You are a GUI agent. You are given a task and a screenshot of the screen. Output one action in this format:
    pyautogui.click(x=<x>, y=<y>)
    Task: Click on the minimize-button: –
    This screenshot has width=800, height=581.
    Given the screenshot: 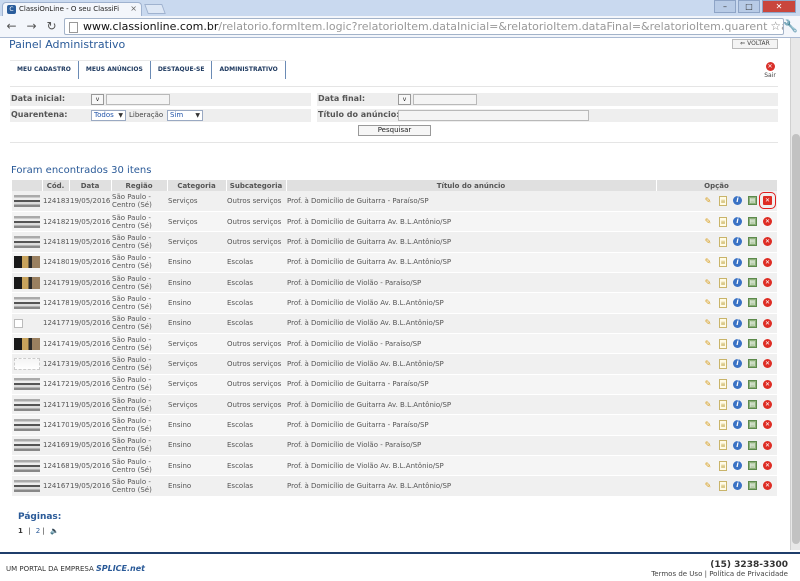 What is the action you would take?
    pyautogui.click(x=725, y=6)
    